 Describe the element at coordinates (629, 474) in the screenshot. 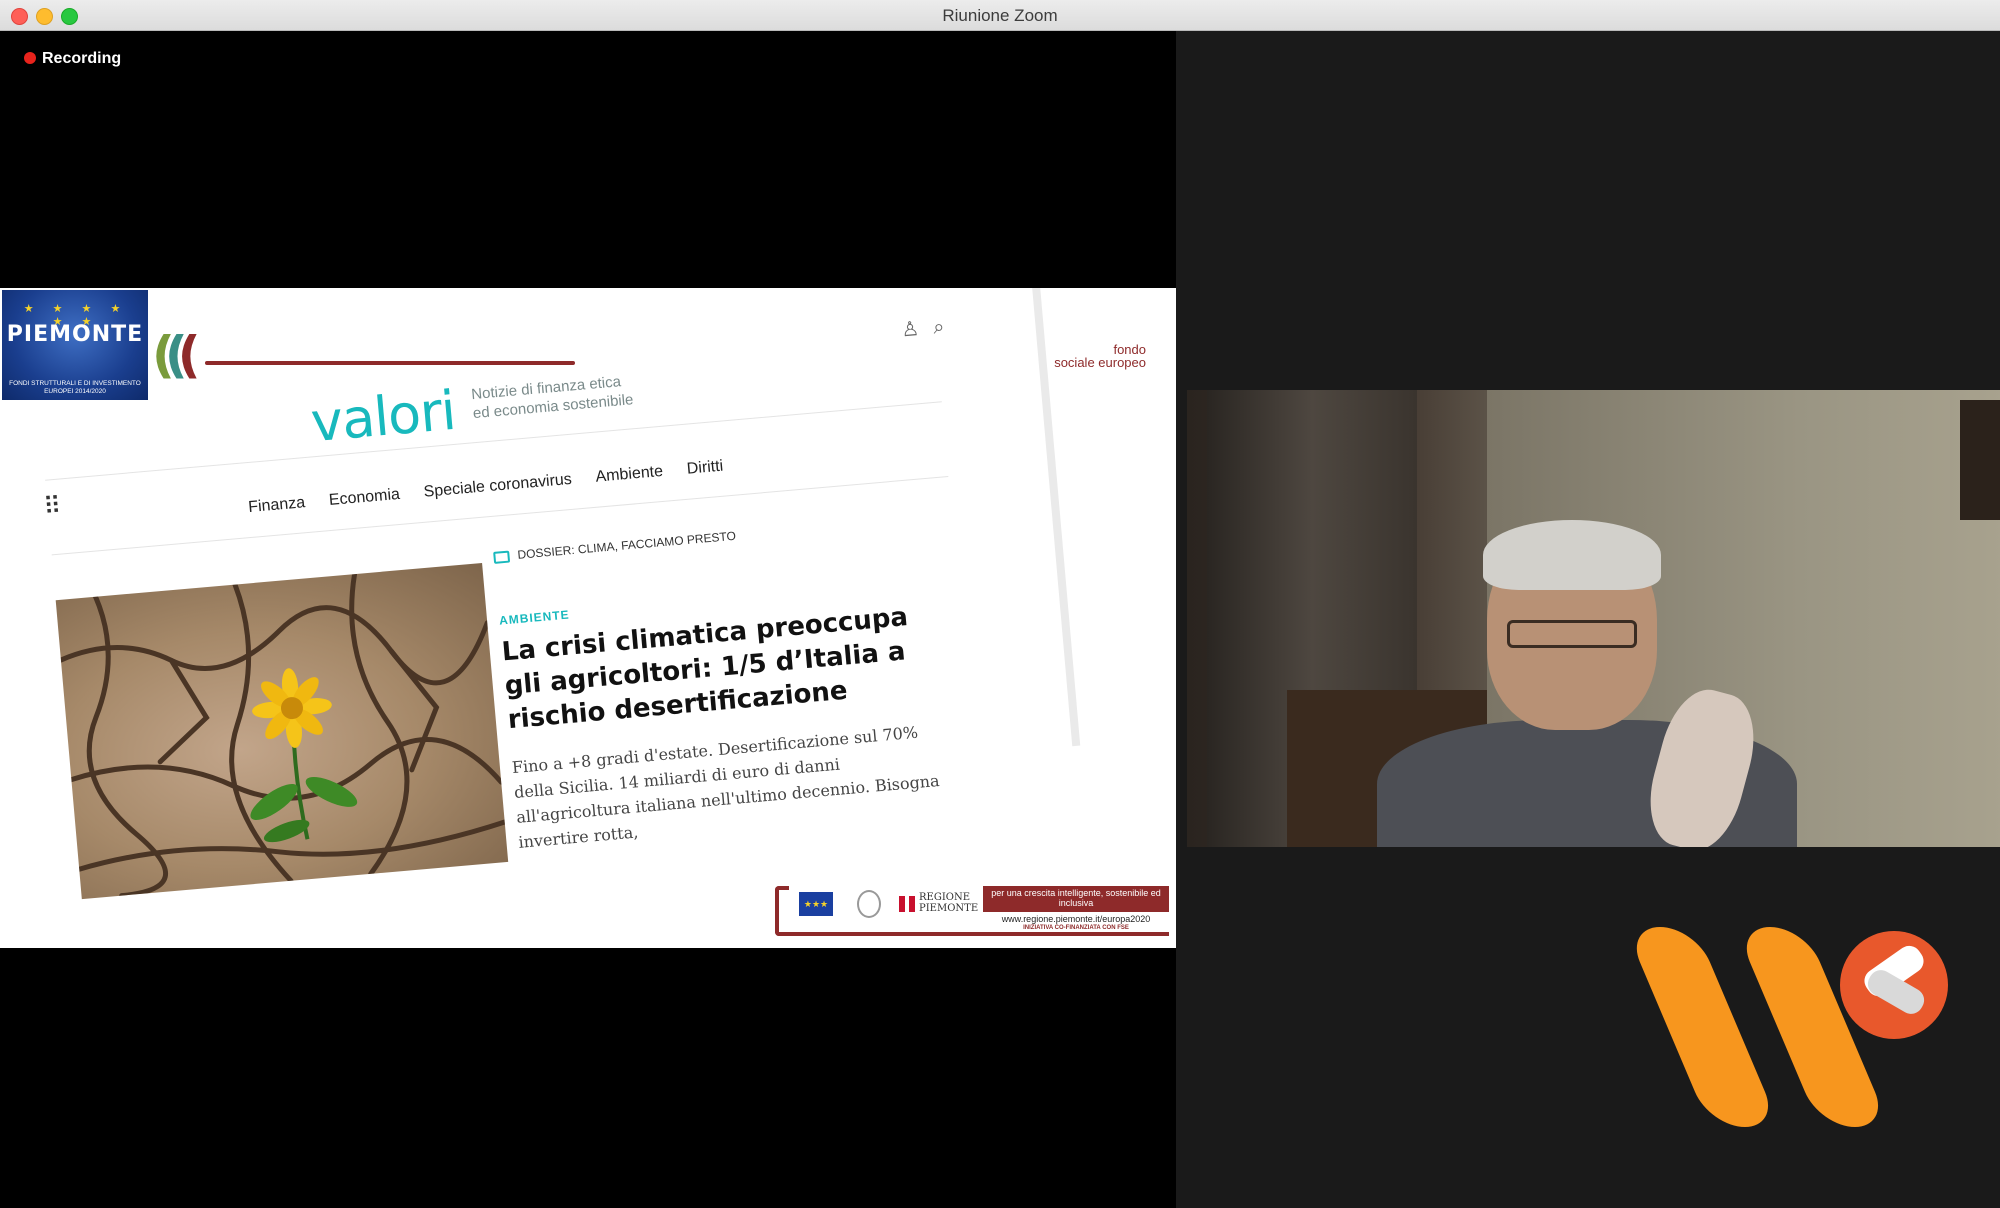

I see `nav-item-ambiente: Ambiente` at that location.